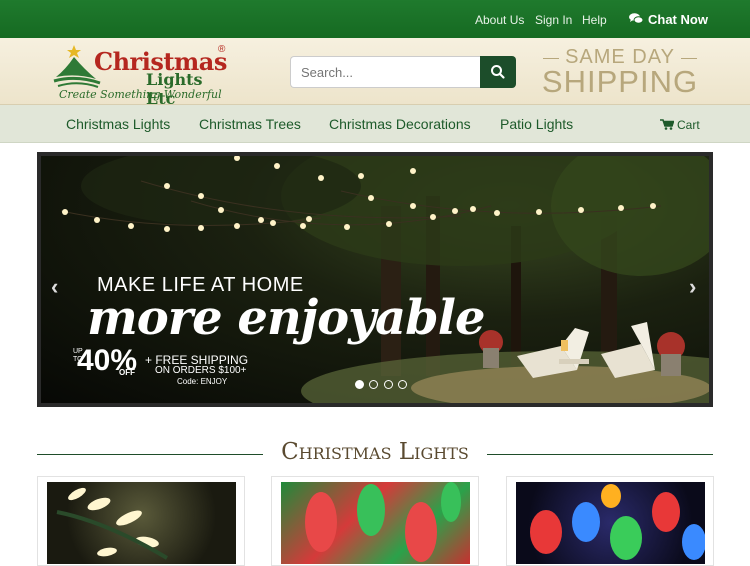 The image size is (750, 566). Describe the element at coordinates (202, 381) in the screenshot. I see `hero-promo-code: Code: ENJOY` at that location.